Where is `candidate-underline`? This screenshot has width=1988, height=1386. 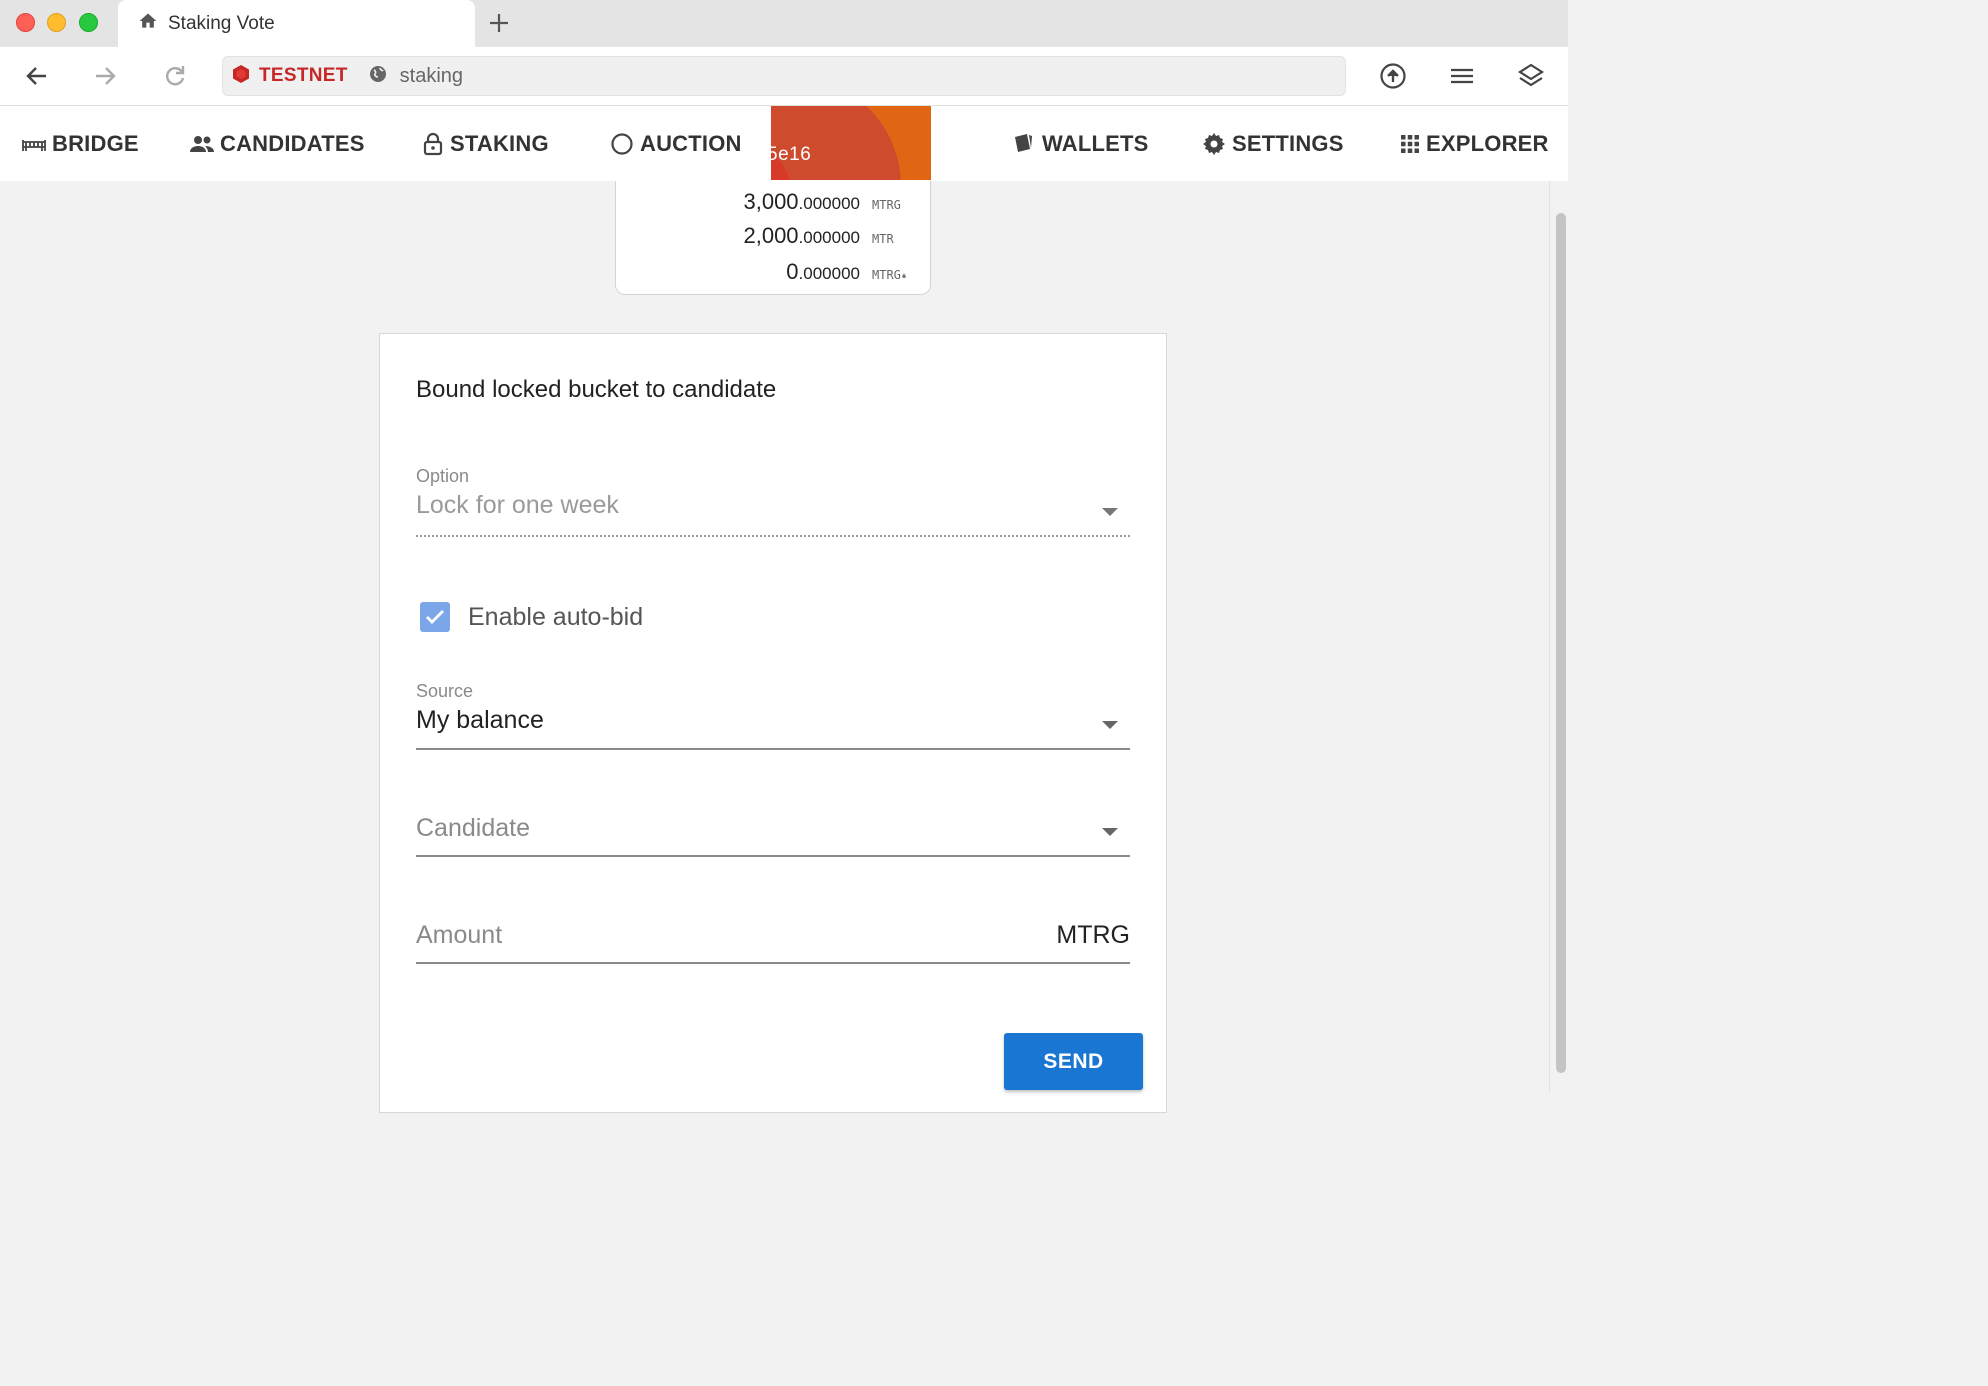
candidate-underline is located at coordinates (773, 856).